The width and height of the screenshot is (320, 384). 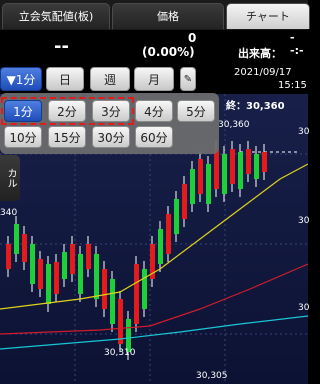 I want to click on day-button: 日, so click(x=65, y=79).